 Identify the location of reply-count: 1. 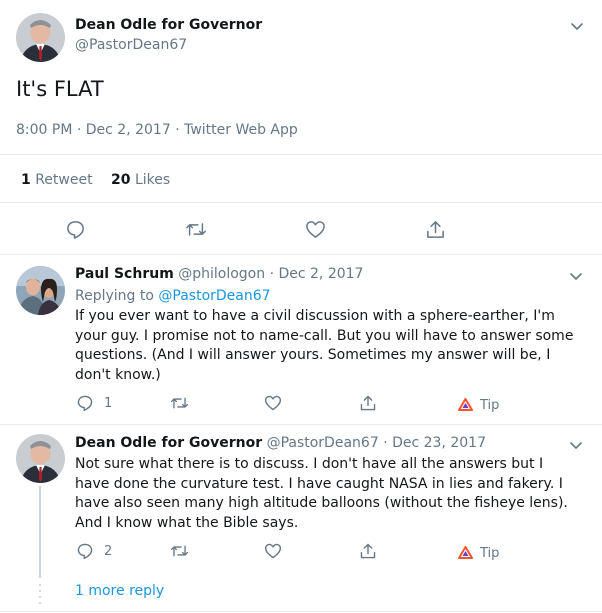
(108, 403).